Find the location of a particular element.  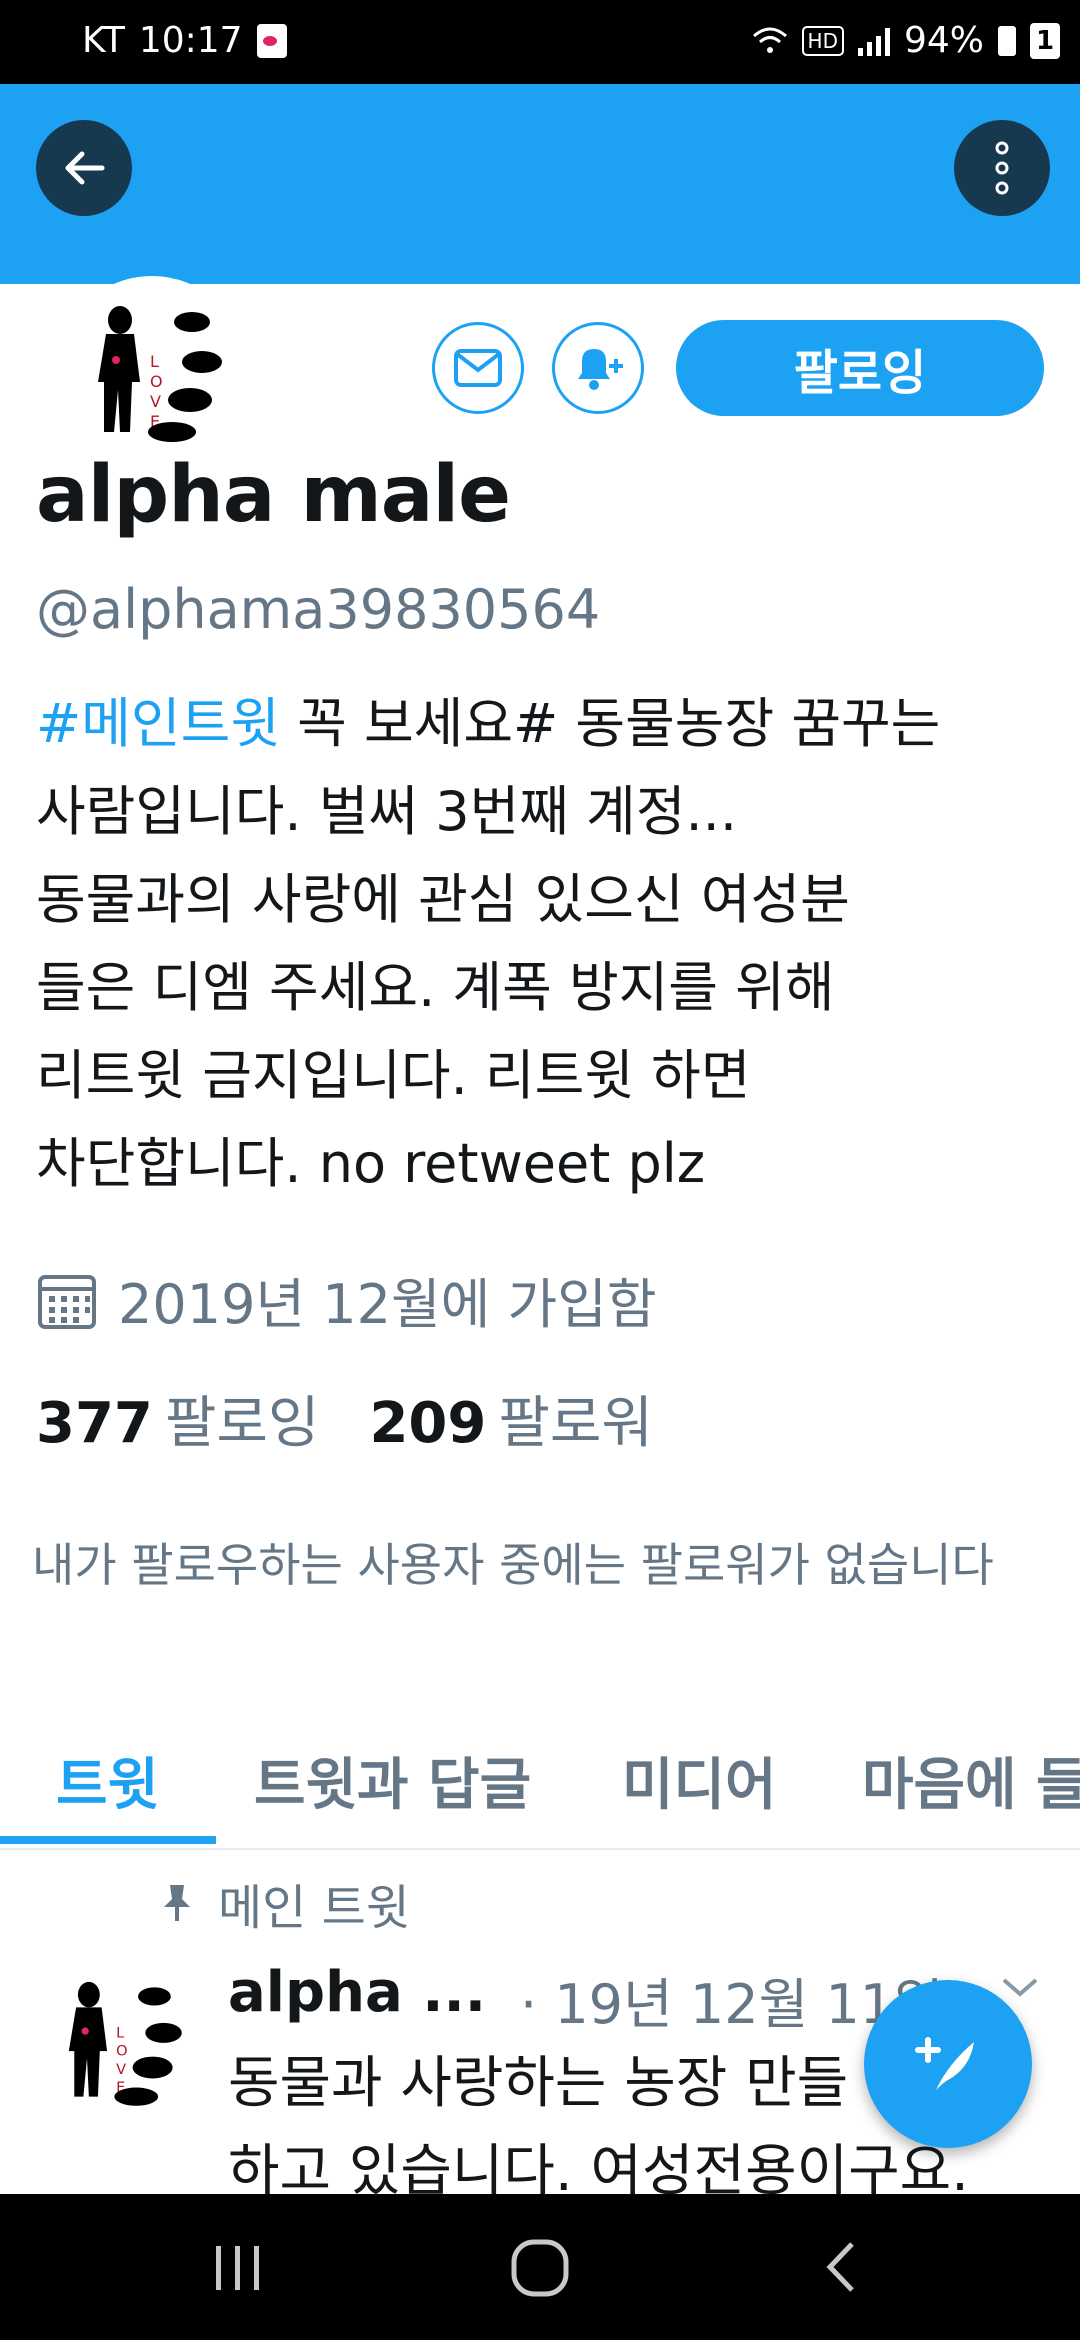

following-button: 팔로잉 is located at coordinates (860, 368).